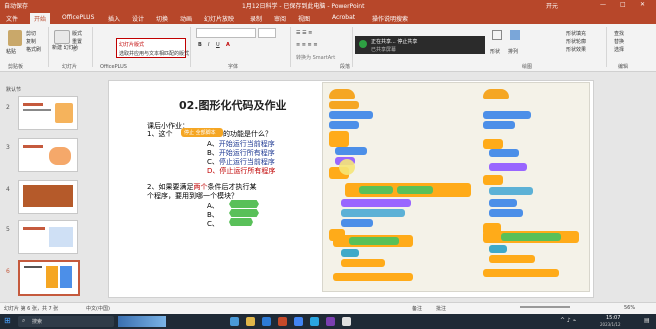  I want to click on cut-button: 剪切, so click(31, 33).